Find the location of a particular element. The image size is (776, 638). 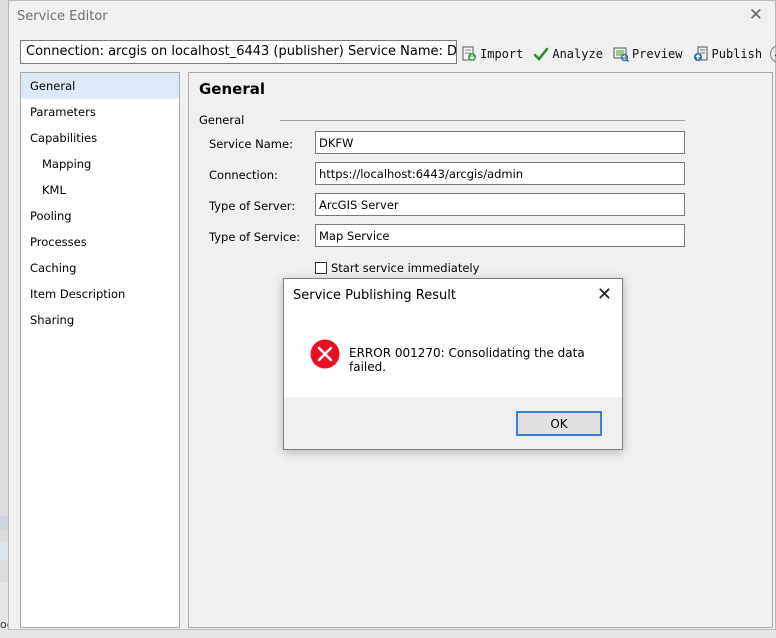

import-label: Import is located at coordinates (502, 54).